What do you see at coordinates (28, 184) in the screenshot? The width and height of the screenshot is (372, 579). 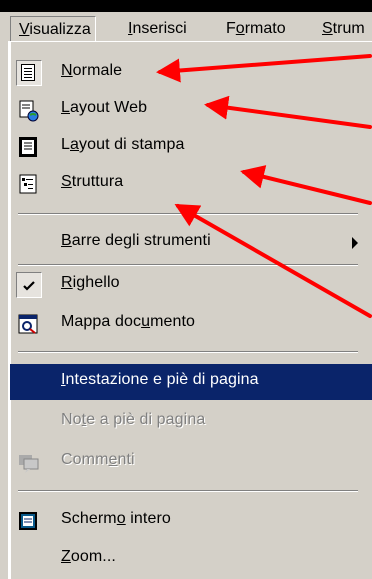 I see `outline-view-icon` at bounding box center [28, 184].